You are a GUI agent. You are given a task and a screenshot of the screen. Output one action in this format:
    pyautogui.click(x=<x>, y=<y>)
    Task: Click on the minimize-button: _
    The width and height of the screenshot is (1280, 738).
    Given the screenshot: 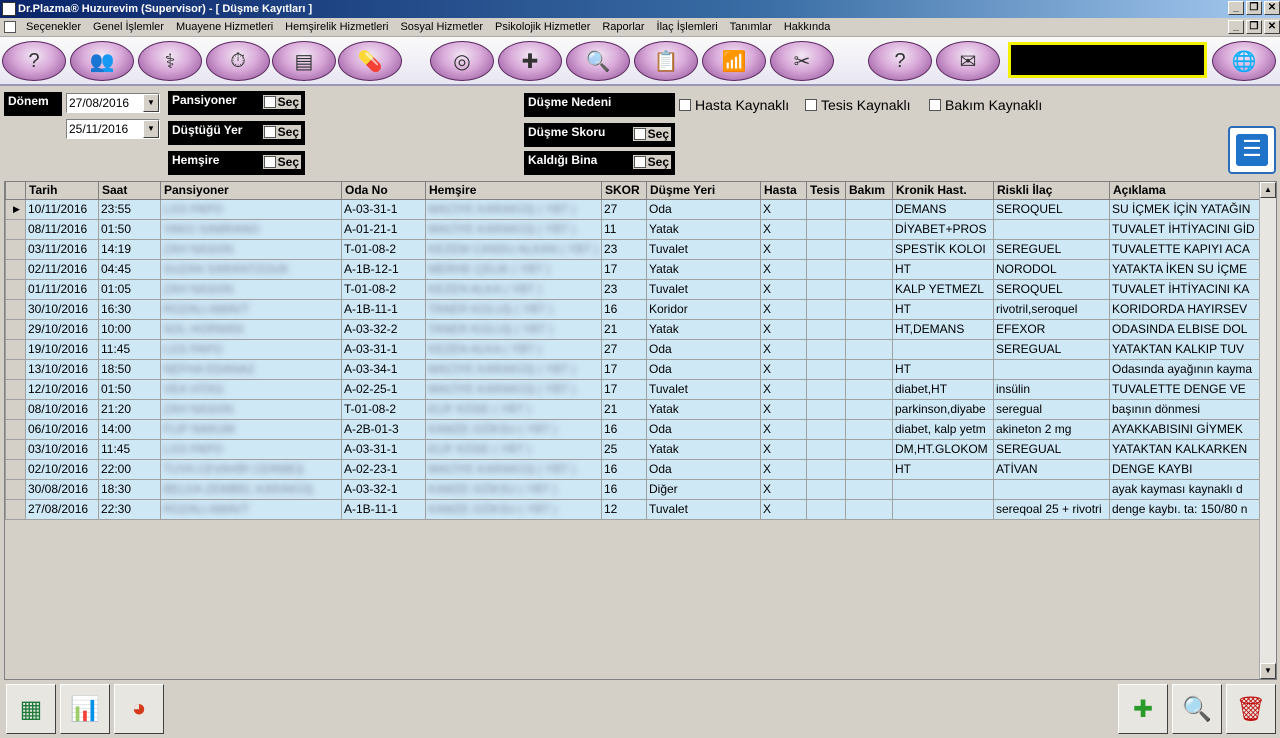 What is the action you would take?
    pyautogui.click(x=1236, y=8)
    